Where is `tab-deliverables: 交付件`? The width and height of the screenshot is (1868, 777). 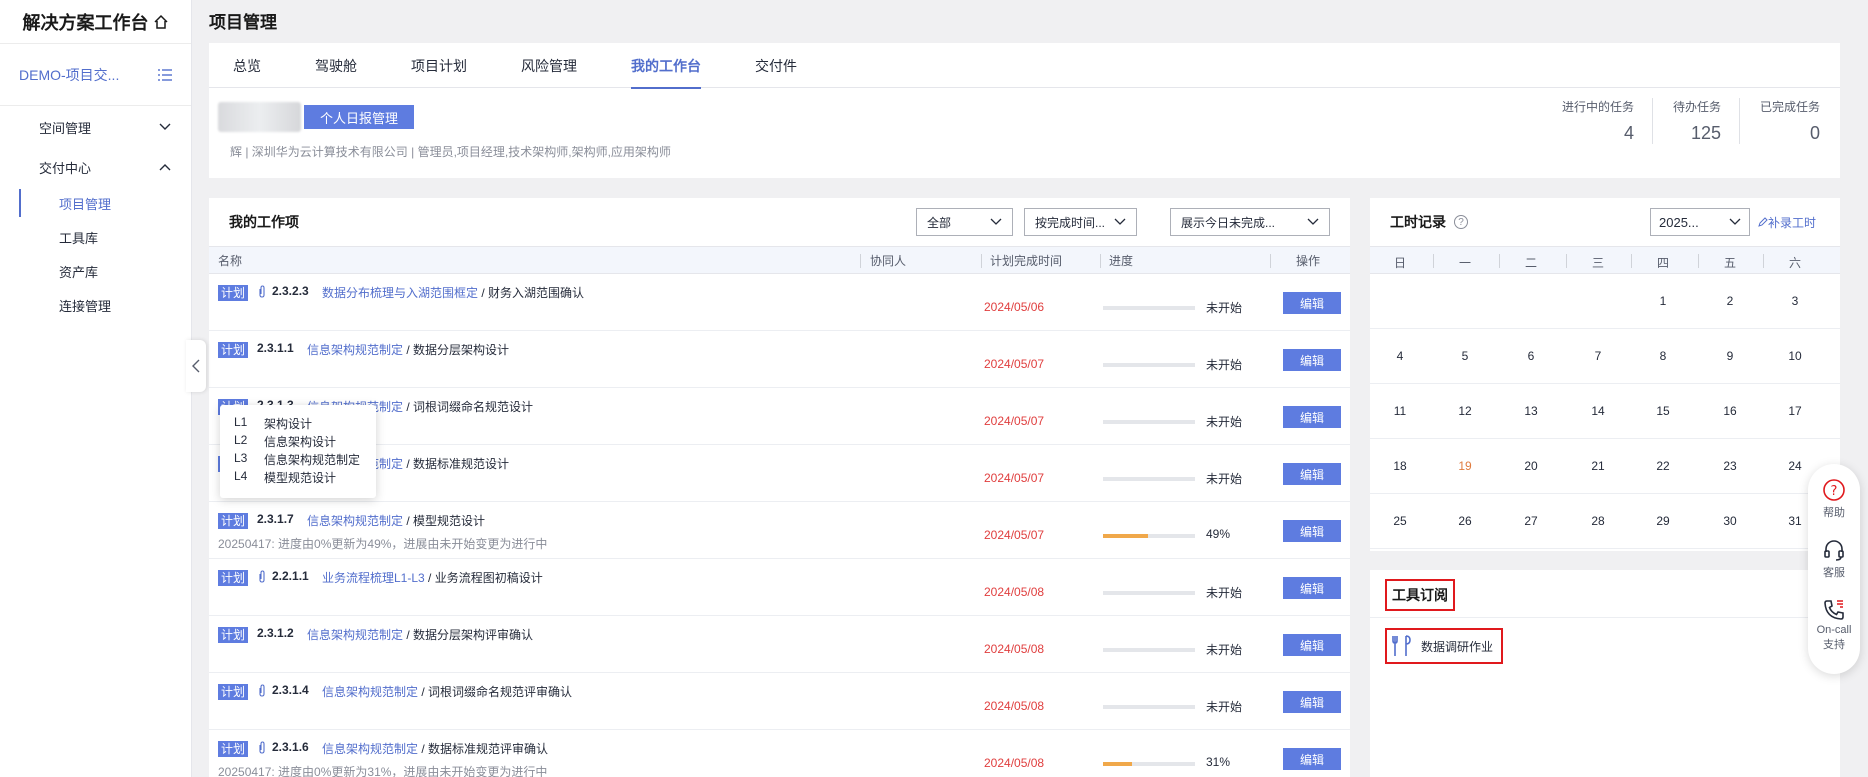 tab-deliverables: 交付件 is located at coordinates (776, 65).